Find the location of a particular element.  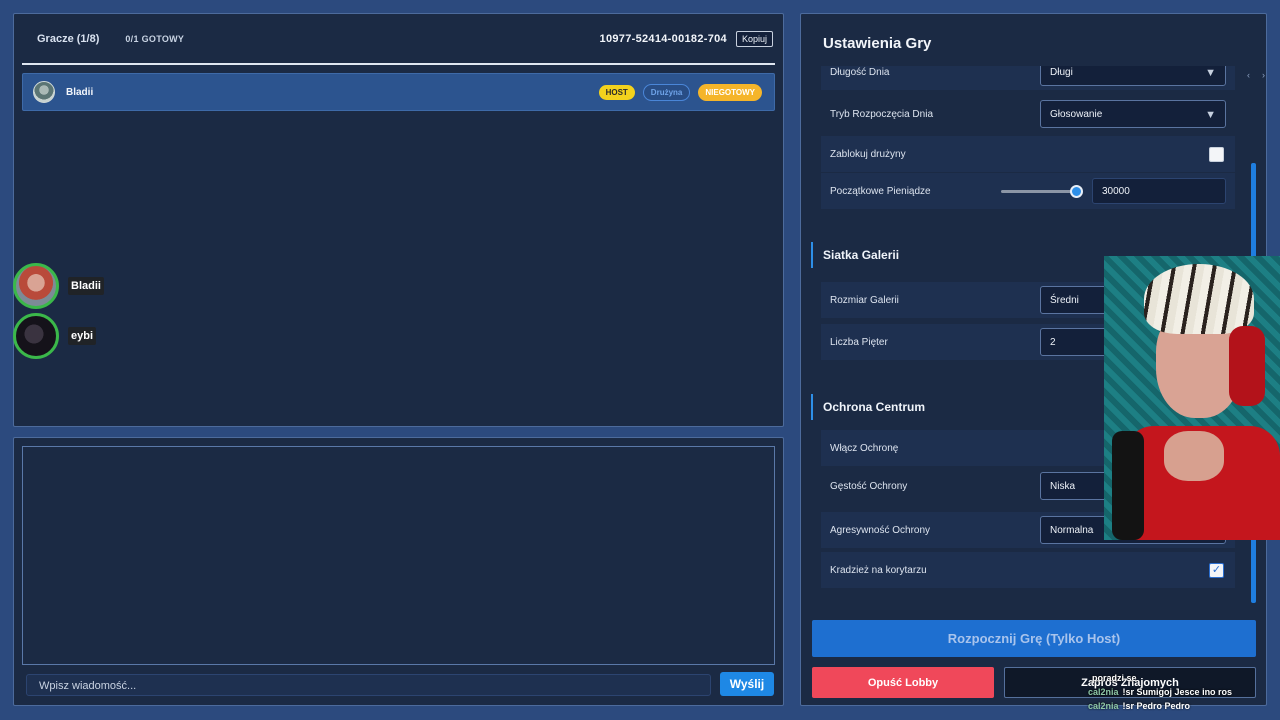

players-title: Gracze (1/8) is located at coordinates (68, 39).